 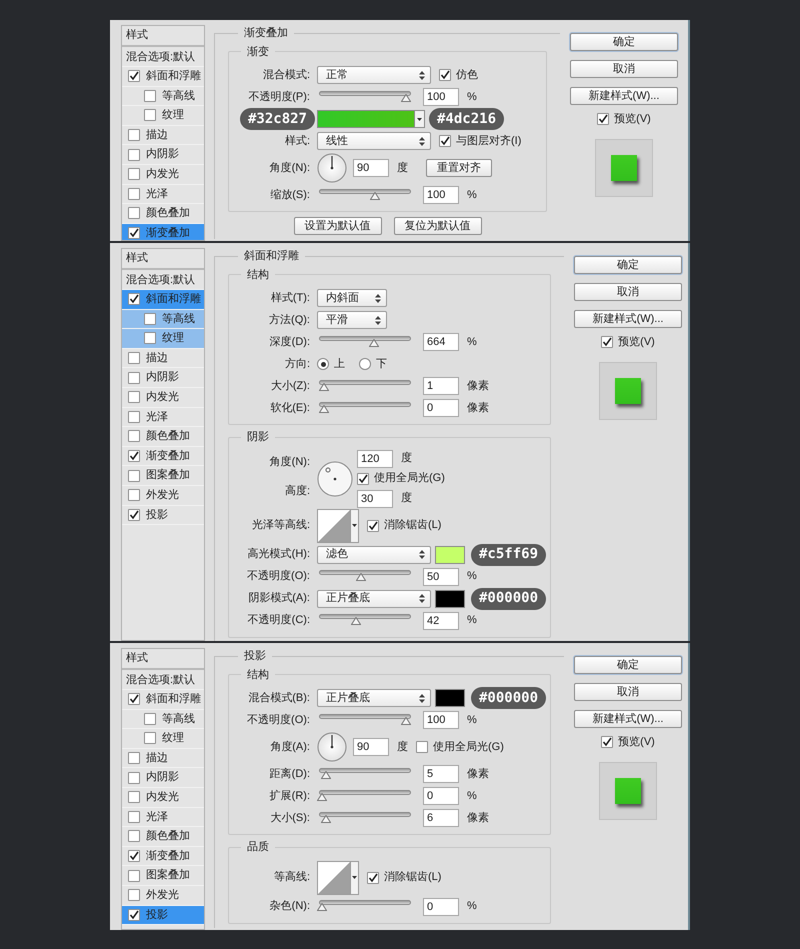 What do you see at coordinates (163, 680) in the screenshot?
I see `style-list-item: 混合选项:默认` at bounding box center [163, 680].